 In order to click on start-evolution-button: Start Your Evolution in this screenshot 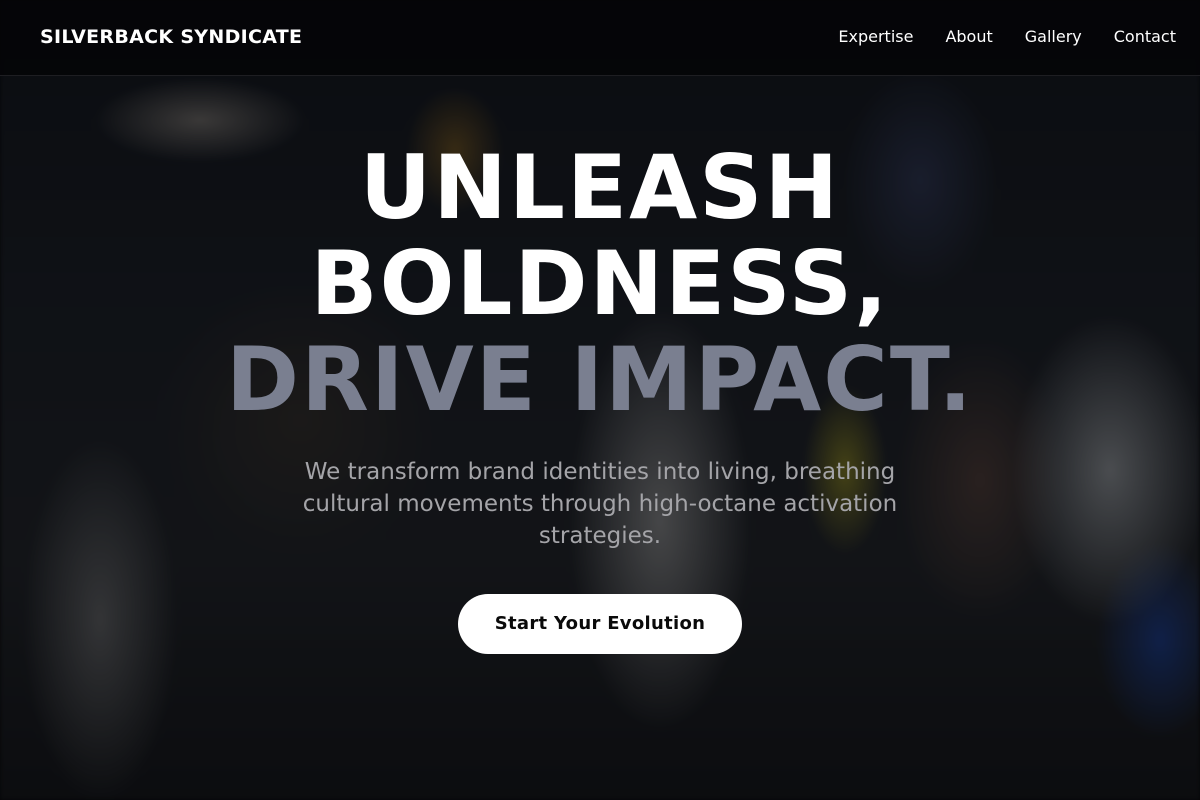, I will do `click(600, 624)`.